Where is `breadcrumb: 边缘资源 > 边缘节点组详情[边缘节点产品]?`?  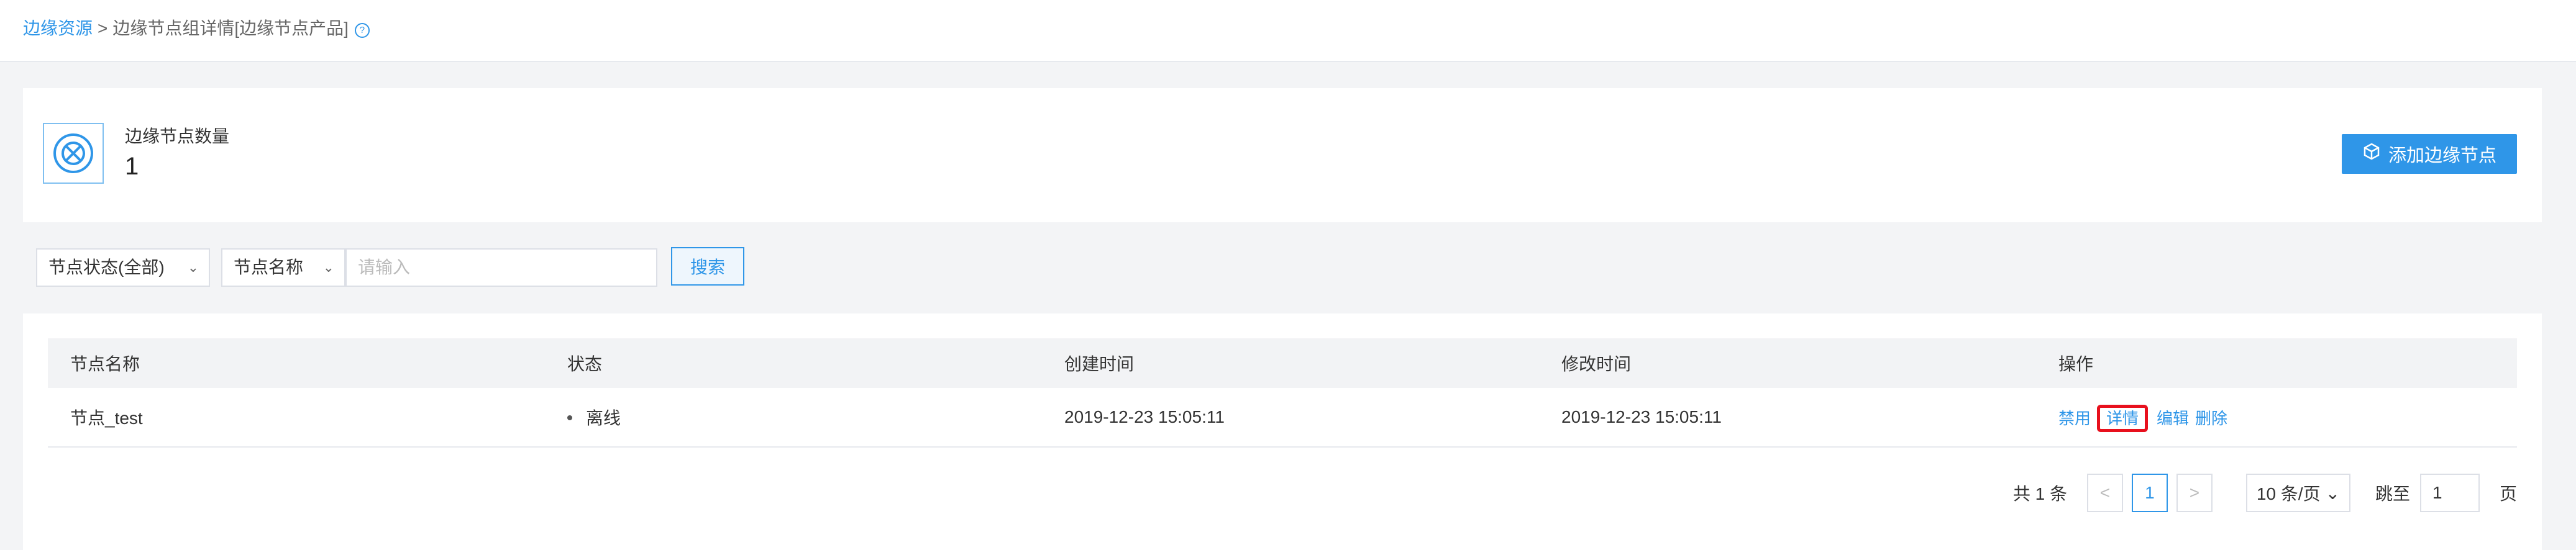 breadcrumb: 边缘资源 > 边缘节点组详情[边缘节点产品]? is located at coordinates (196, 28).